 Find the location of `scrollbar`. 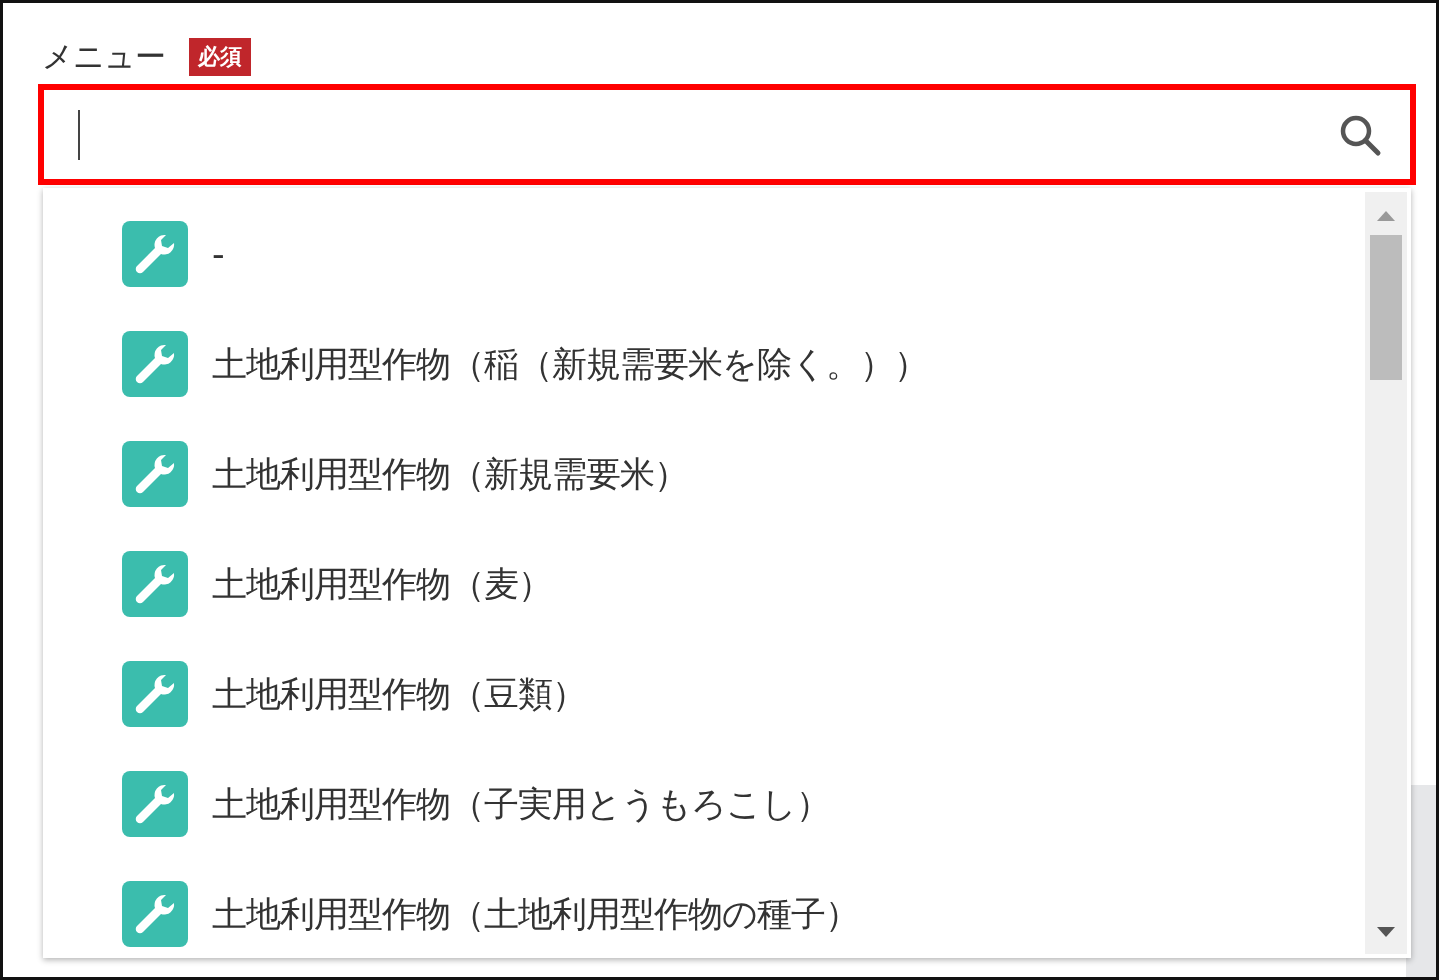

scrollbar is located at coordinates (1386, 573).